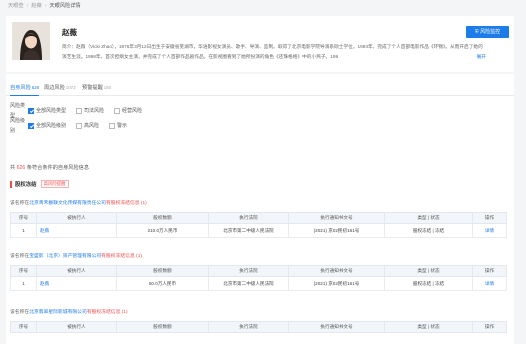  I want to click on filter-option-high: 高风险, so click(87, 126).